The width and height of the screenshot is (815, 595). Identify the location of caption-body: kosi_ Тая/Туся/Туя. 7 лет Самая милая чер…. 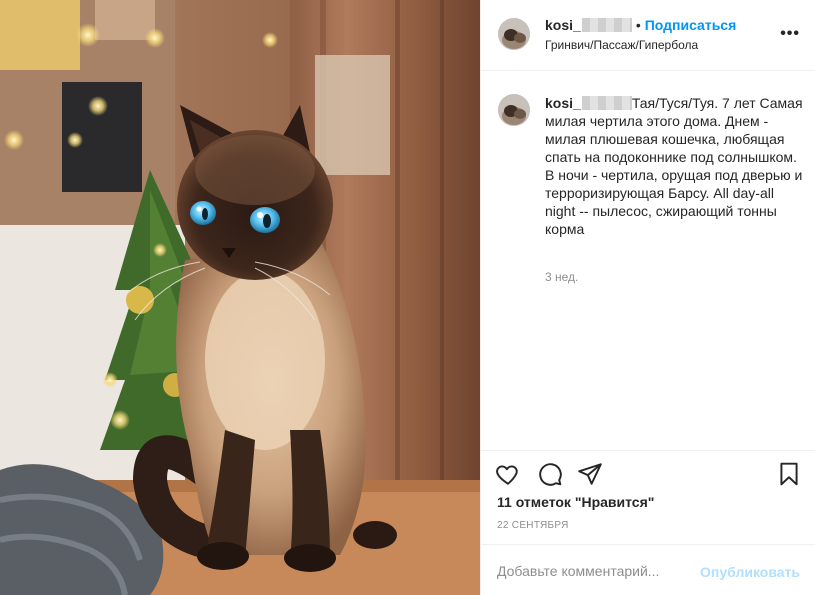
(676, 166).